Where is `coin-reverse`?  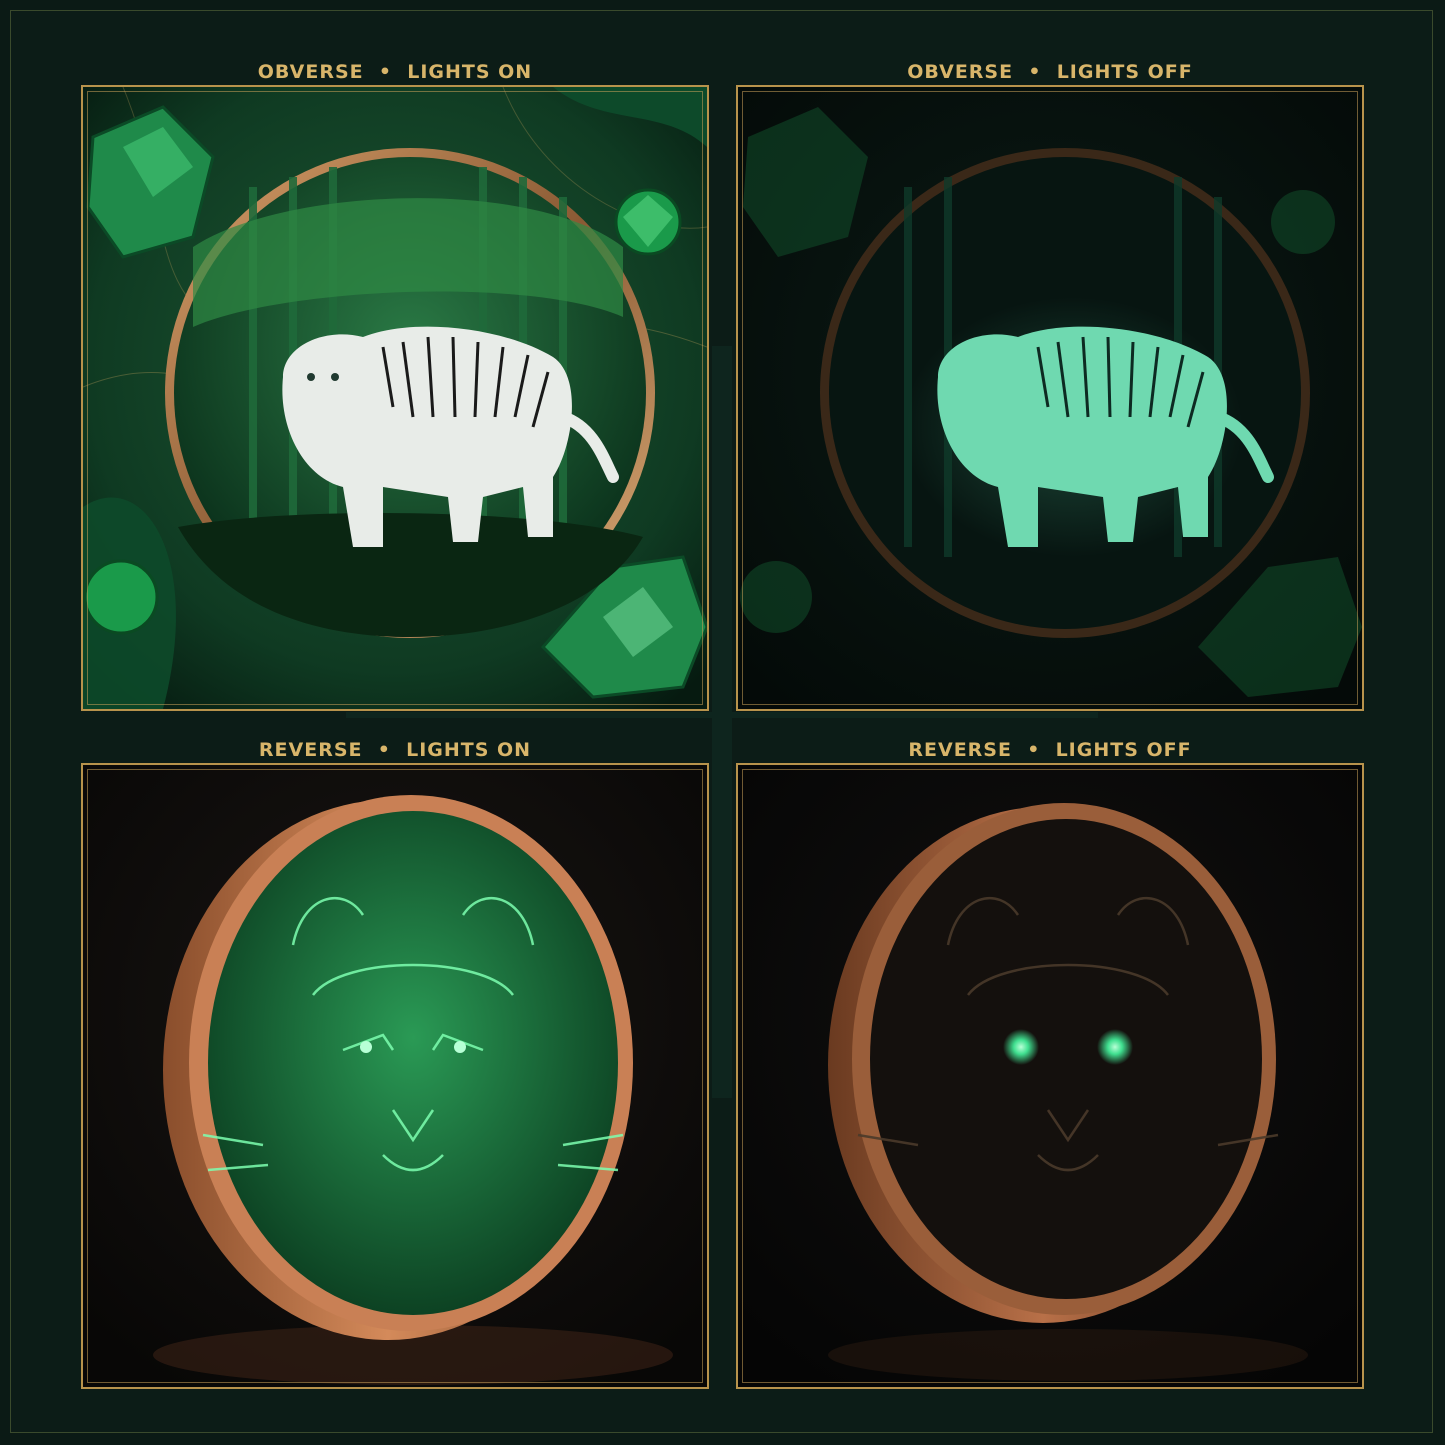
coin-reverse is located at coordinates (398, 1067).